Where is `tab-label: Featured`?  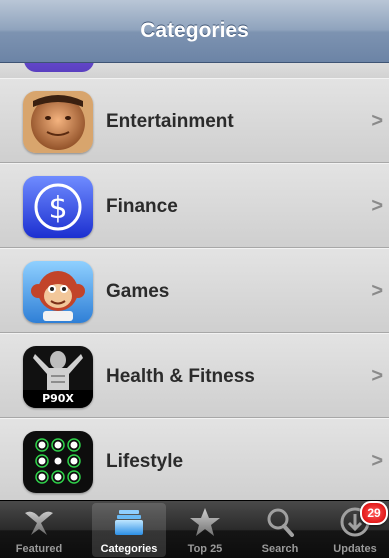 tab-label: Featured is located at coordinates (39, 549).